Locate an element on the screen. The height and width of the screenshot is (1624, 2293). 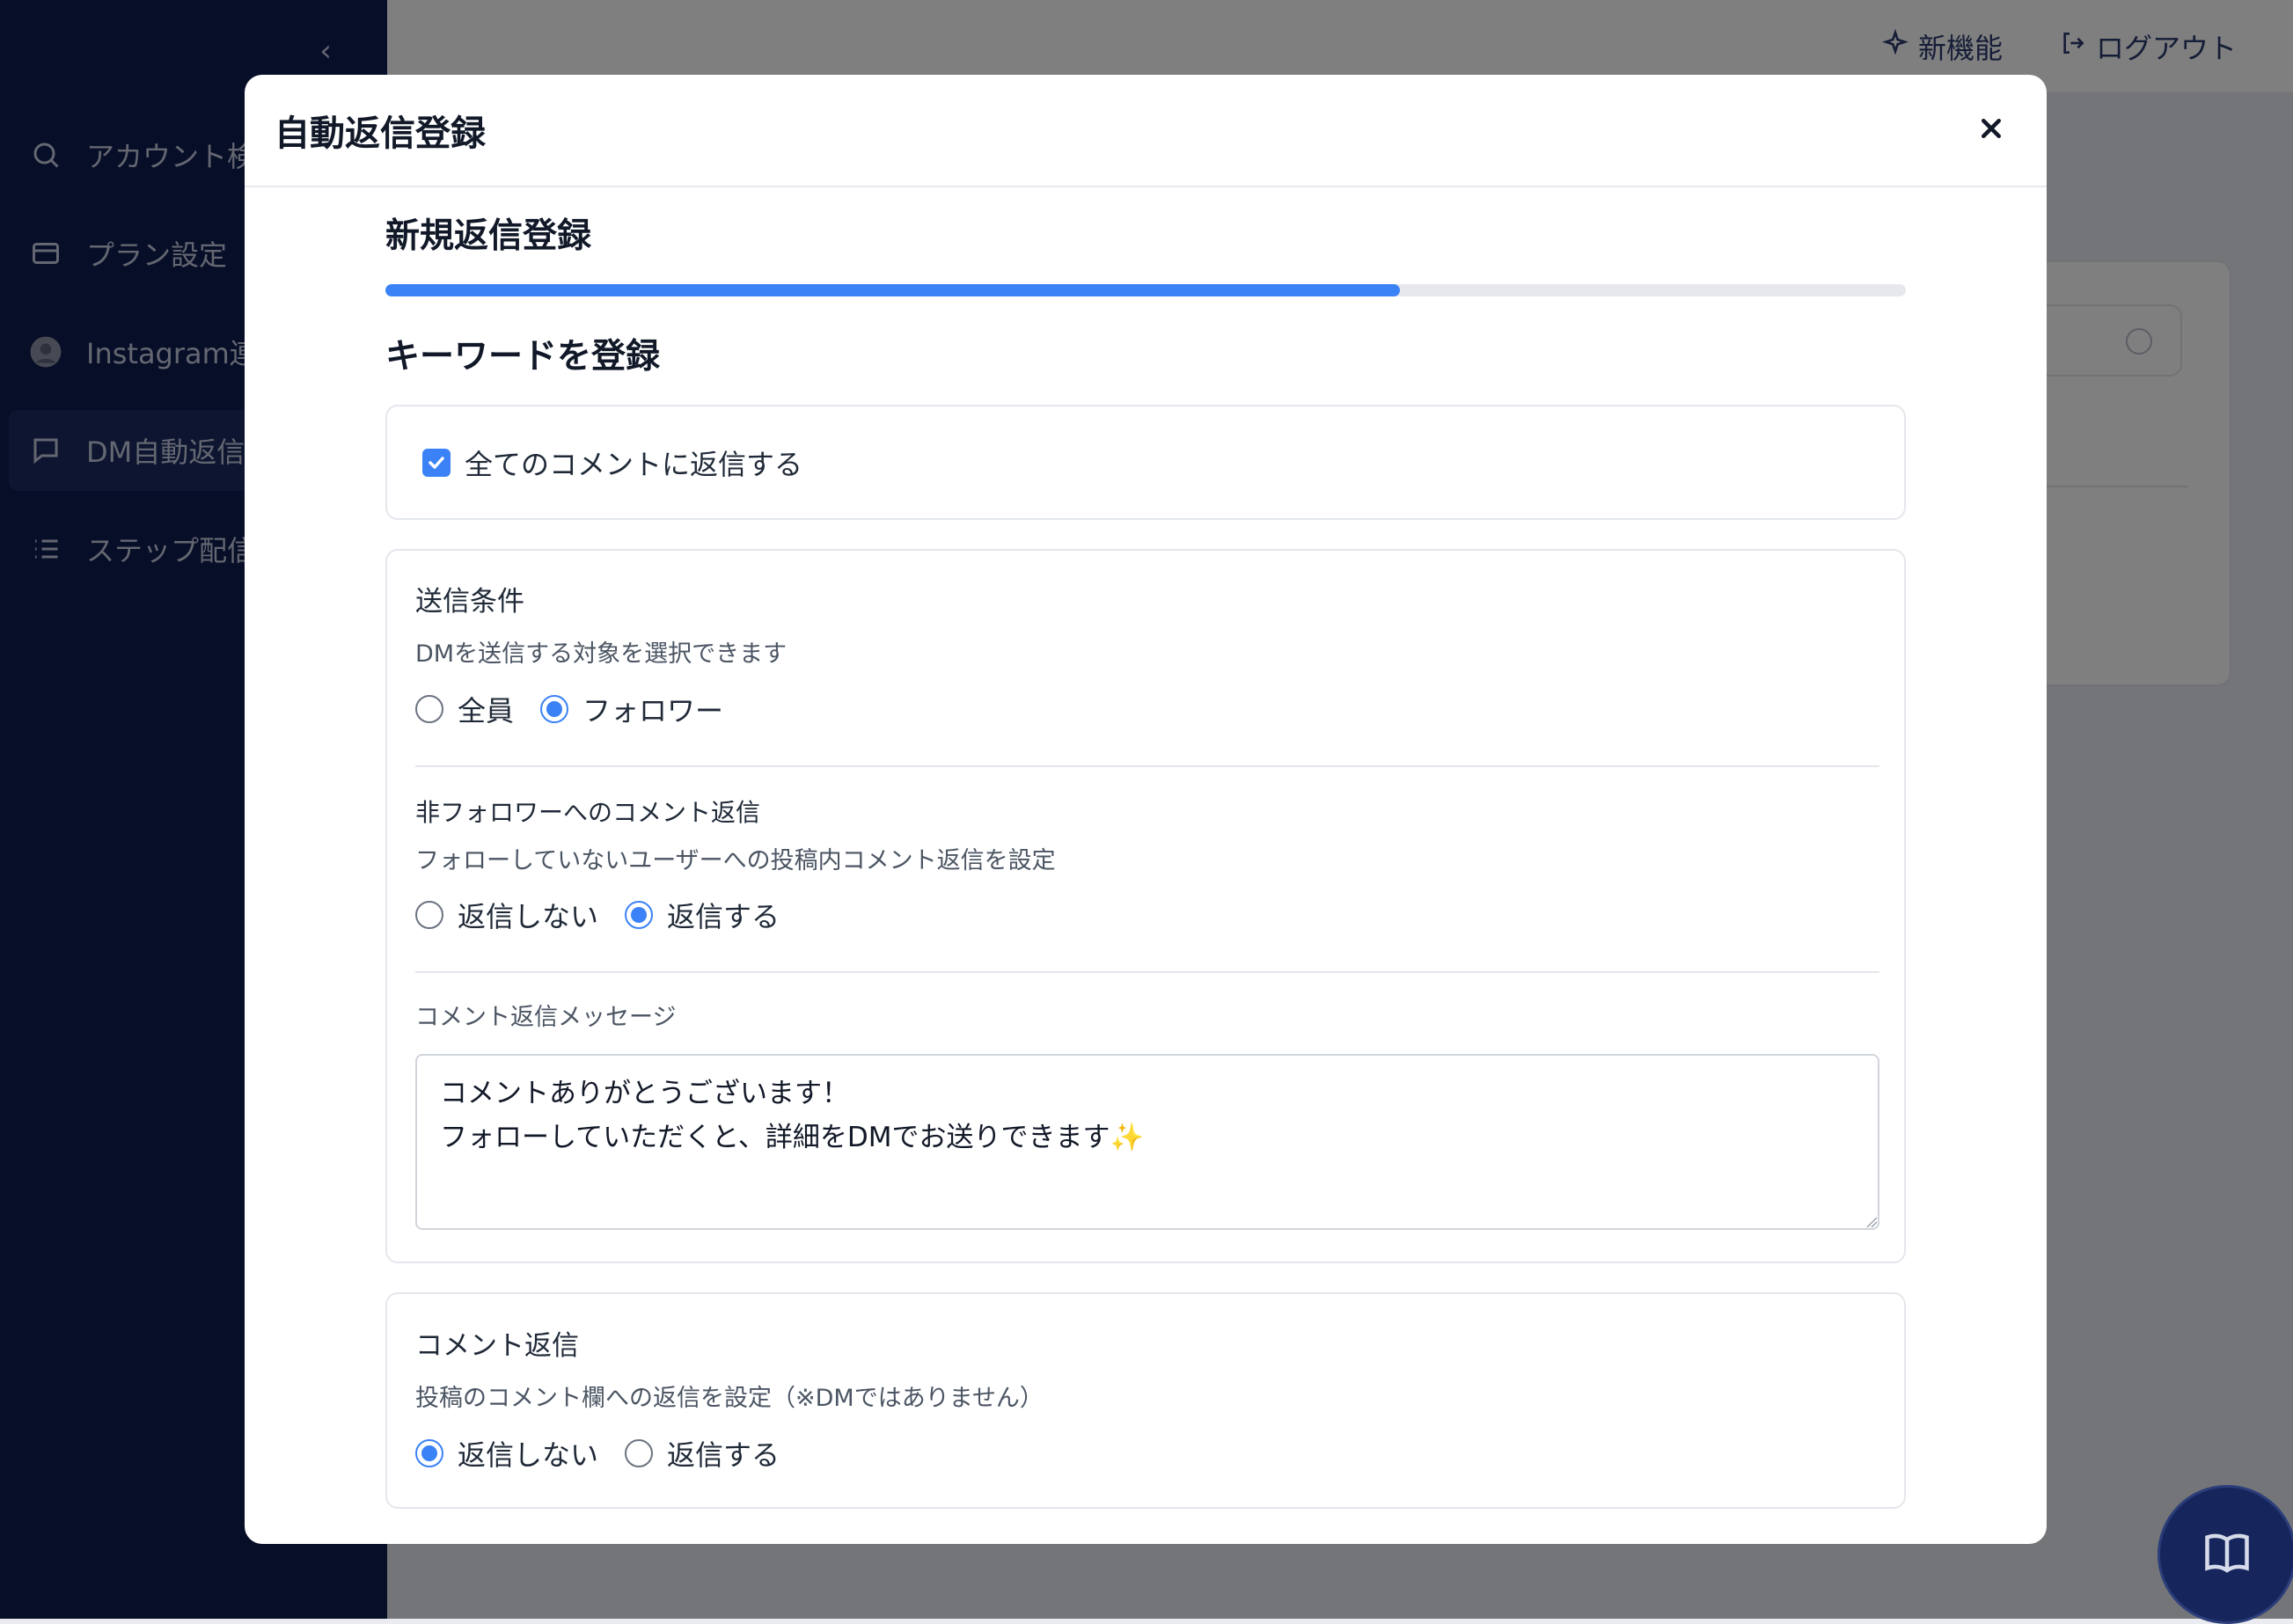
step-title: 新規返信登録 is located at coordinates (488, 236).